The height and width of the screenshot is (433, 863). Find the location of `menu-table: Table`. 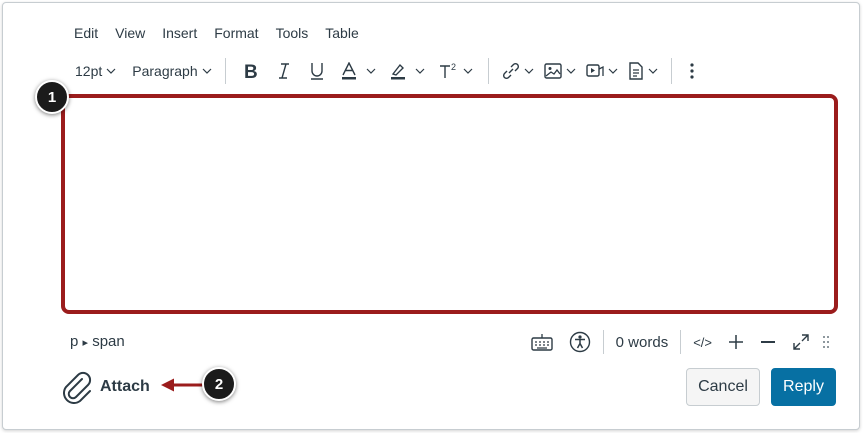

menu-table: Table is located at coordinates (341, 33).